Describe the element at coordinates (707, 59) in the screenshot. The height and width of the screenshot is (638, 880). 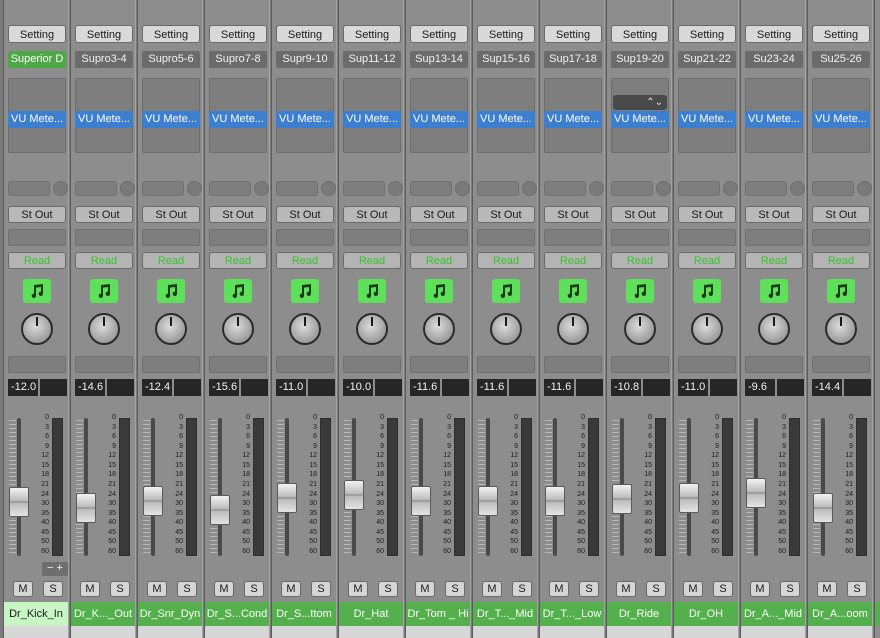
I see `eq-slot: Sup21-22` at that location.